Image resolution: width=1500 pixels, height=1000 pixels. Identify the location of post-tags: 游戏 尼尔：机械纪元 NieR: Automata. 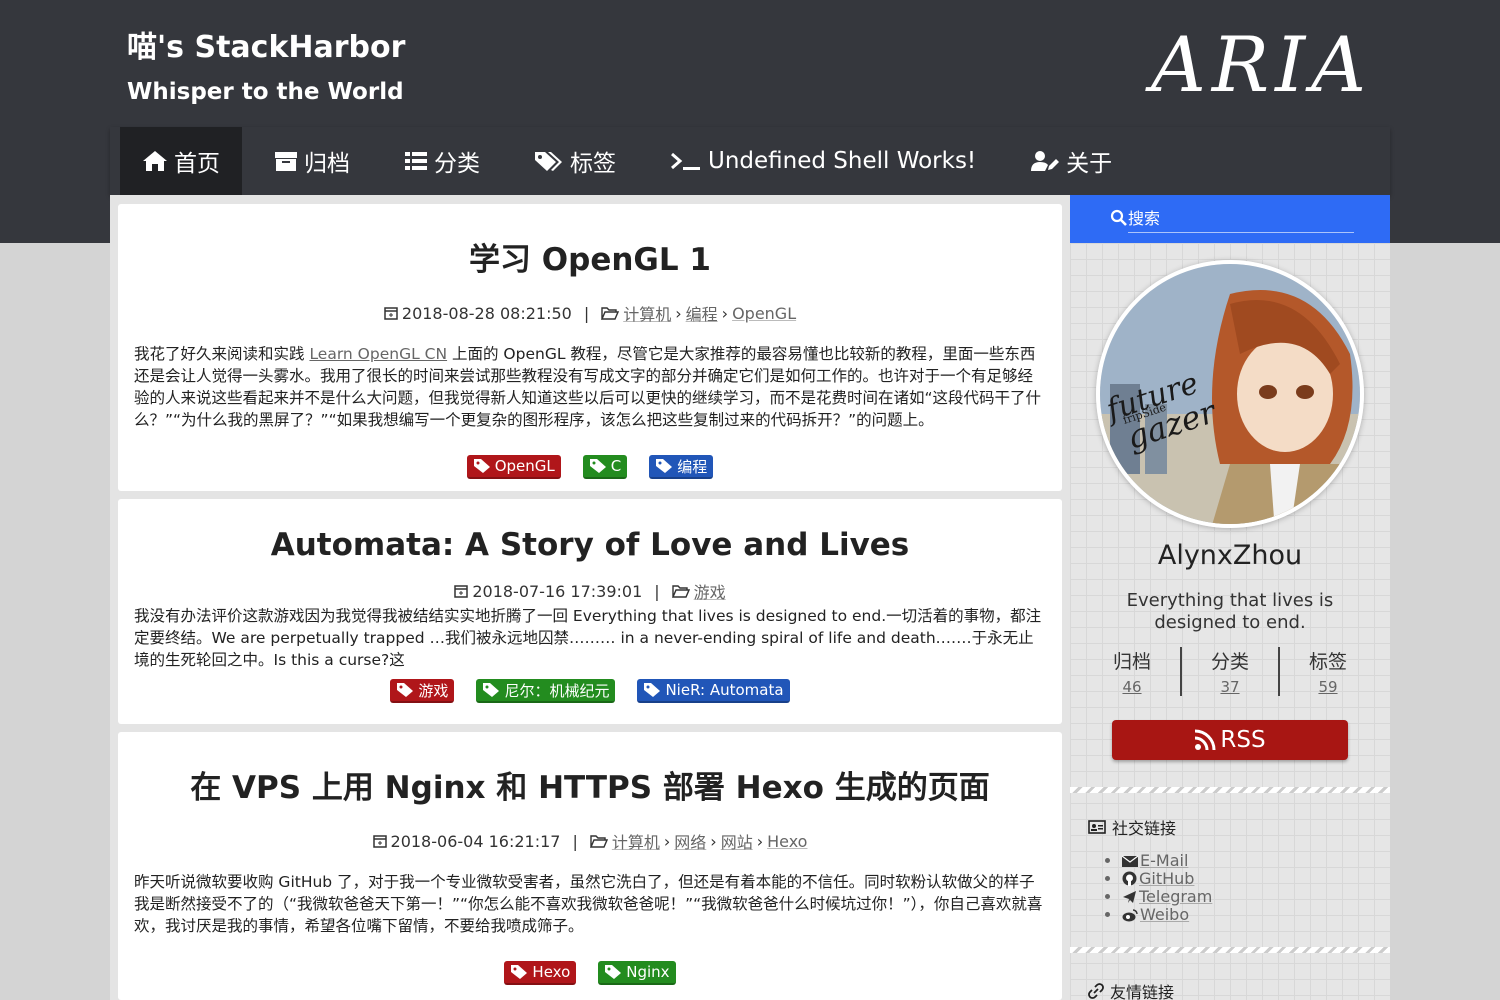
(590, 691).